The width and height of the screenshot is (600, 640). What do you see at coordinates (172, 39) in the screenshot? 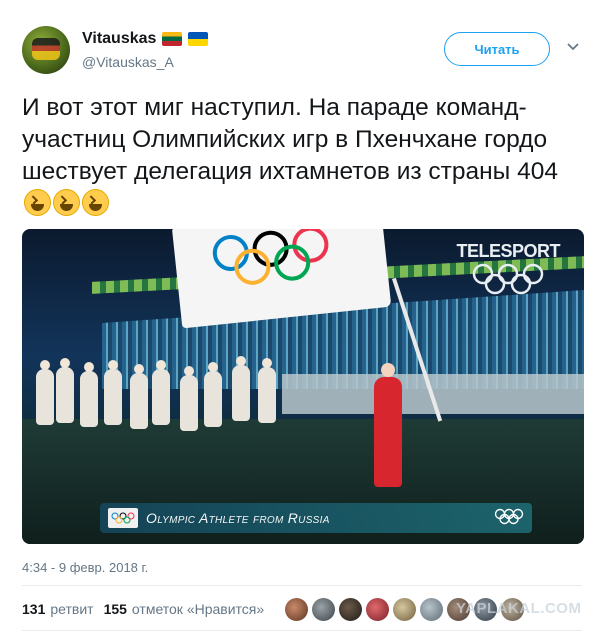
I see `lithuania-flag-icon` at bounding box center [172, 39].